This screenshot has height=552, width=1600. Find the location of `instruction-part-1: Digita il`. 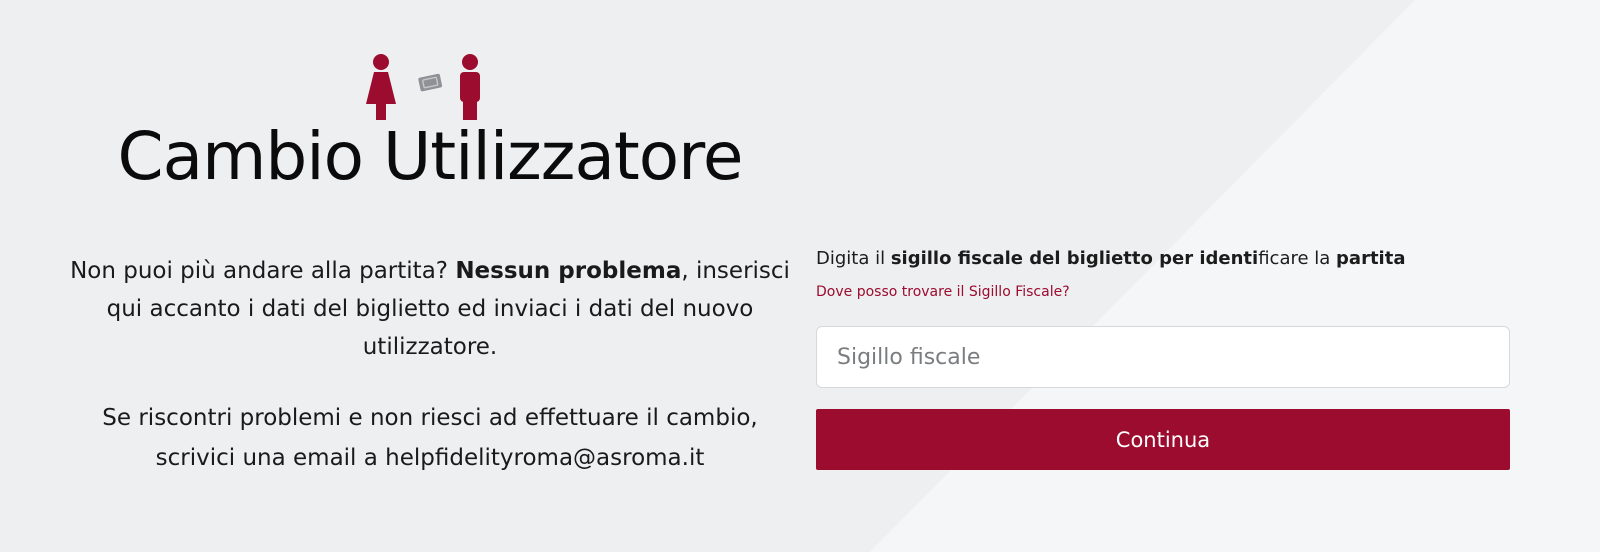

instruction-part-1: Digita il is located at coordinates (853, 258).